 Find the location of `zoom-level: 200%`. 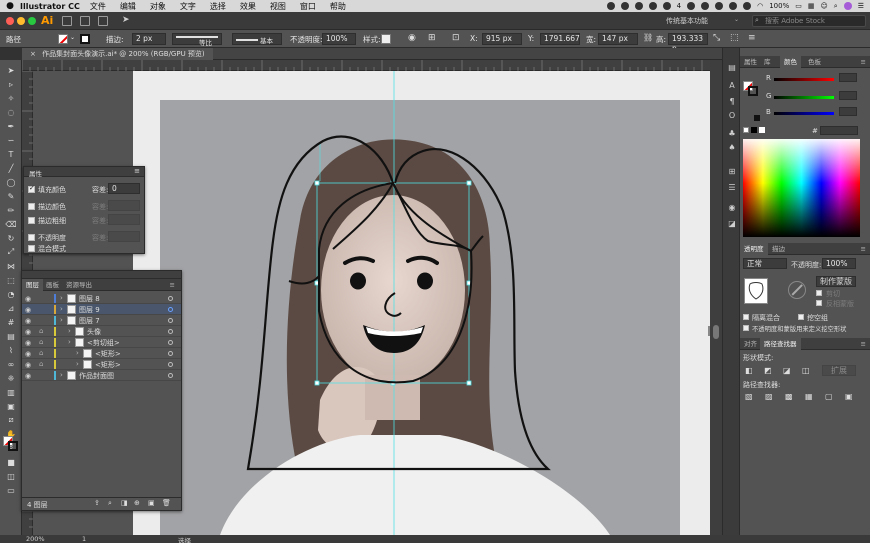

zoom-level: 200% is located at coordinates (35, 539).